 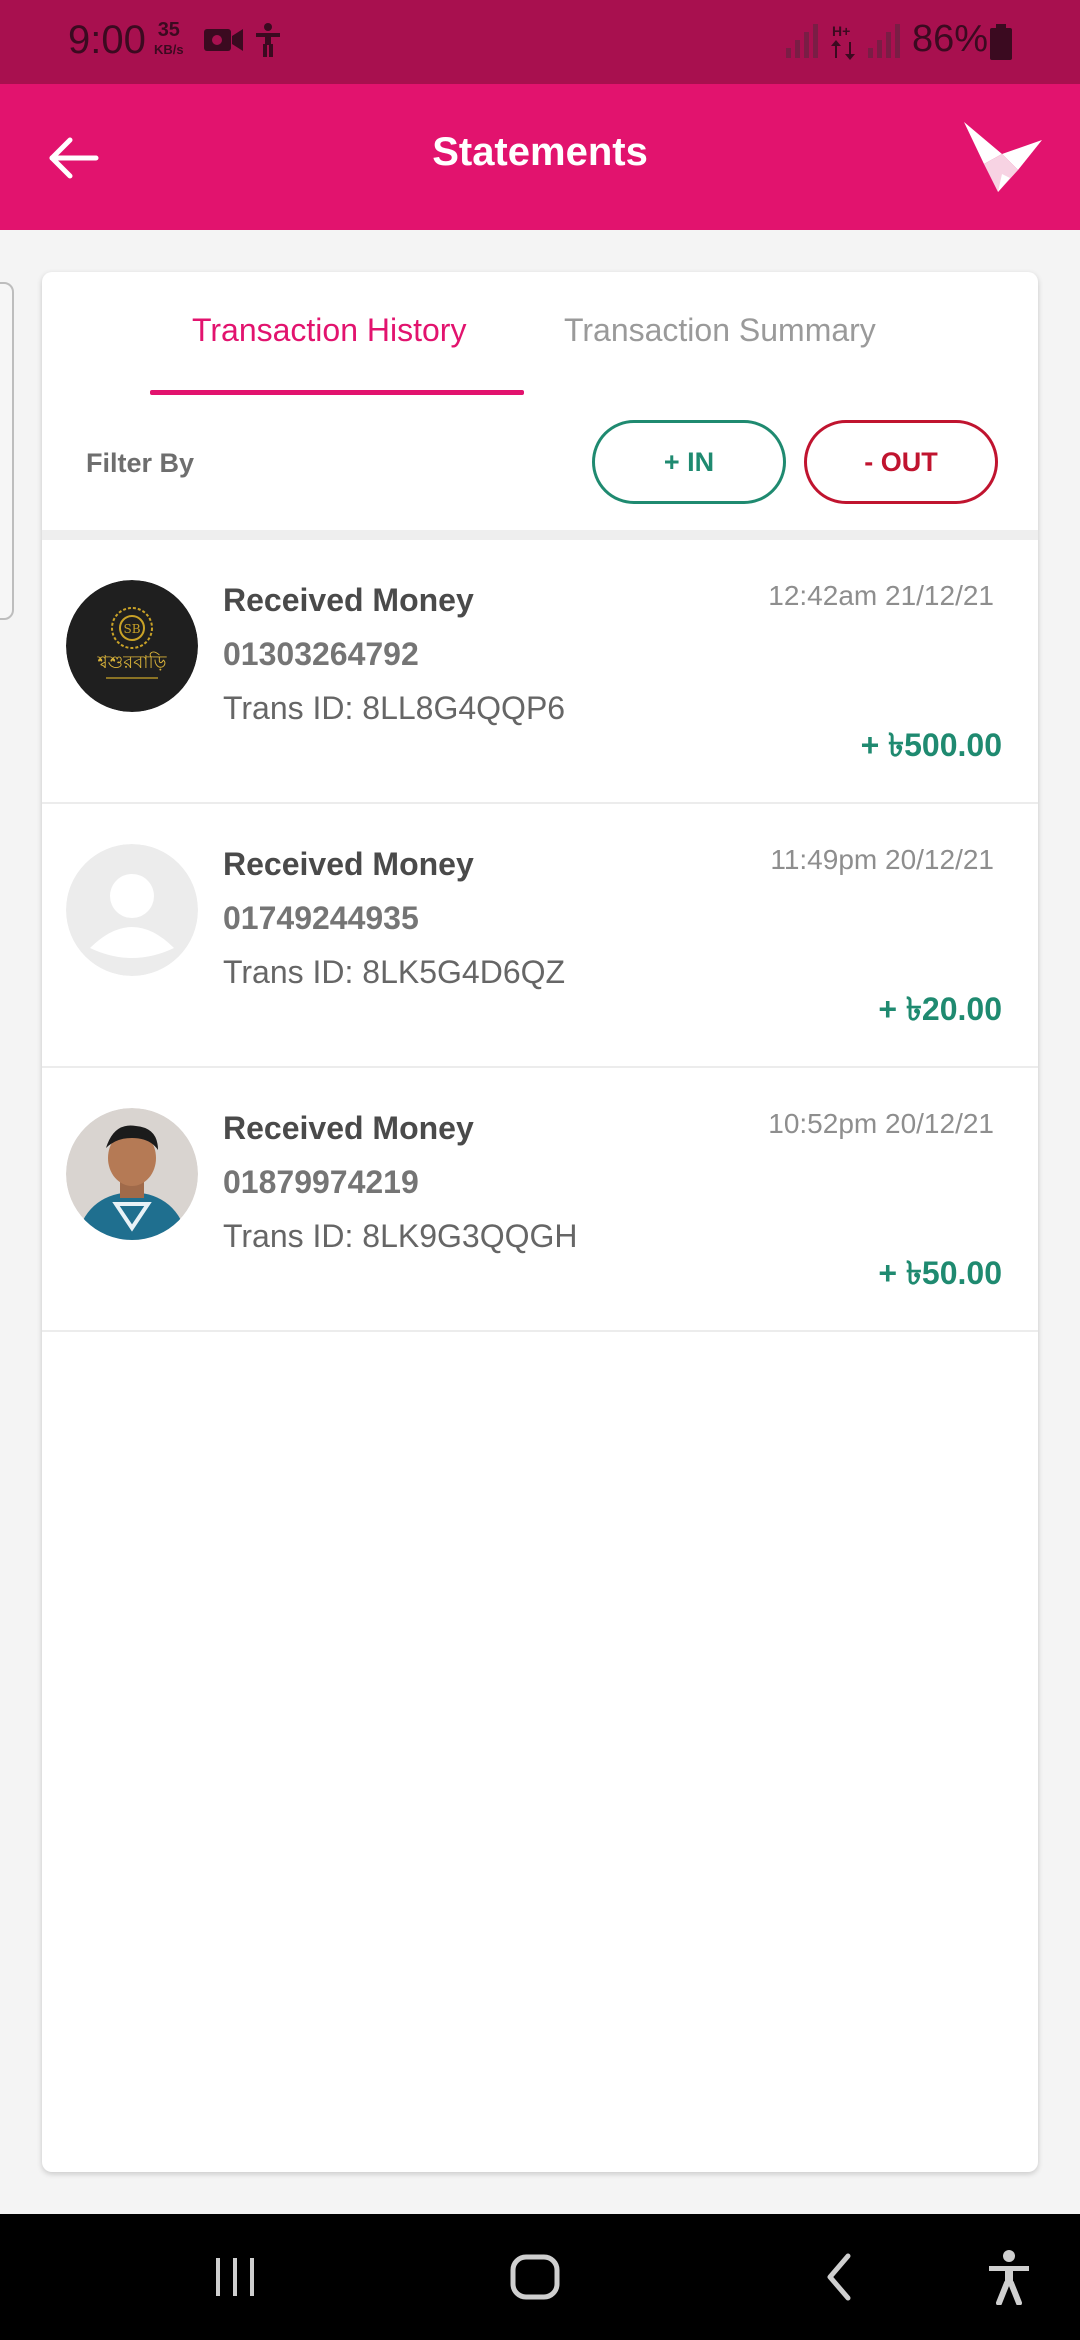 I want to click on transaction-amount: + ৳500.00, so click(x=931, y=745).